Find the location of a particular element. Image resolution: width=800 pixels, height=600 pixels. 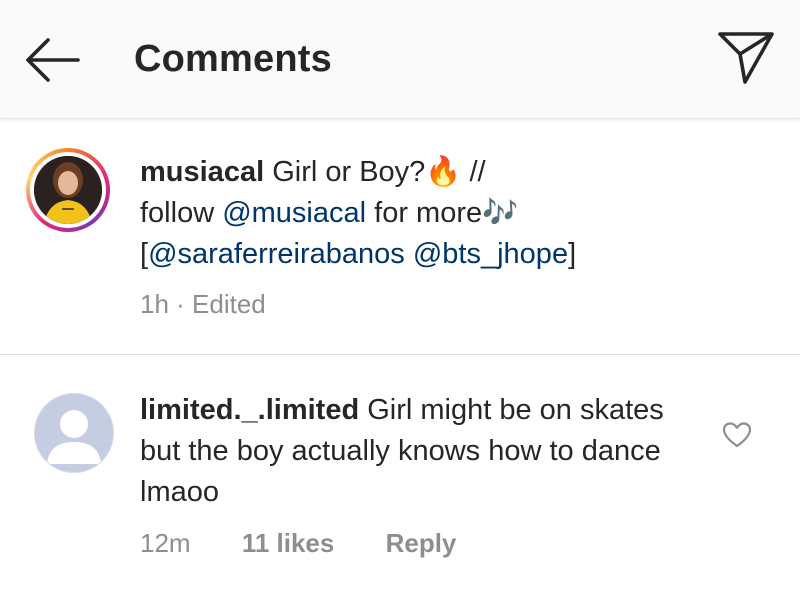

heart-outline-icon is located at coordinates (737, 435).